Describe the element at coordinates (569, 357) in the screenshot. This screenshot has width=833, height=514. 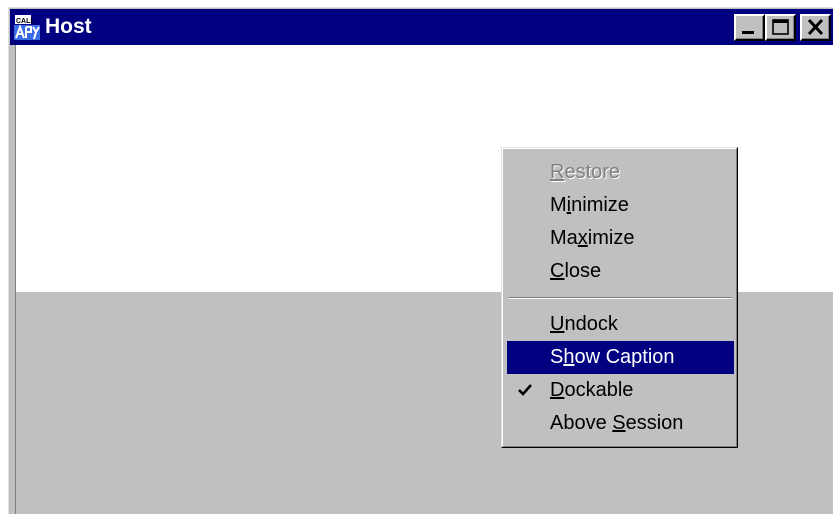
I see `menu-item-mnemonic: h` at that location.